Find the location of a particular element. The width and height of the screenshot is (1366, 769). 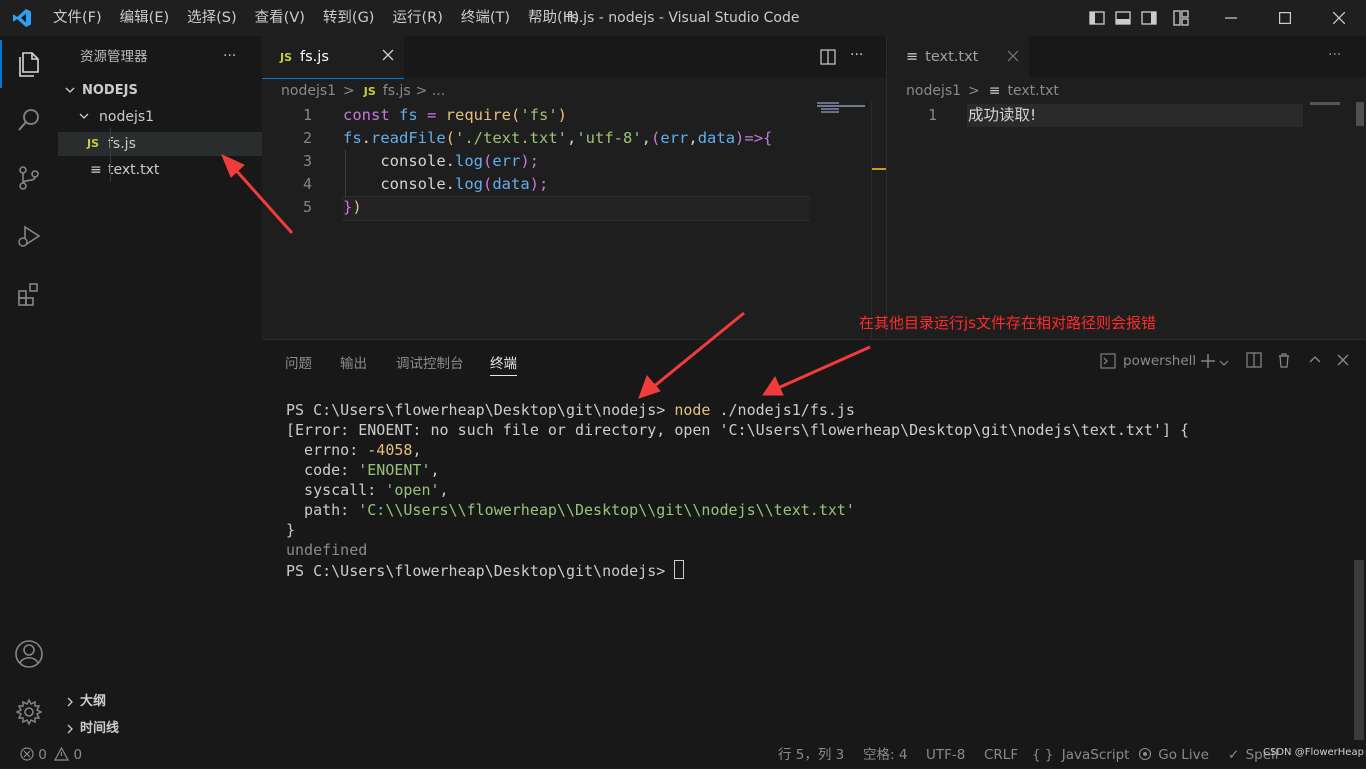

go-live: Go Live is located at coordinates (1173, 755).